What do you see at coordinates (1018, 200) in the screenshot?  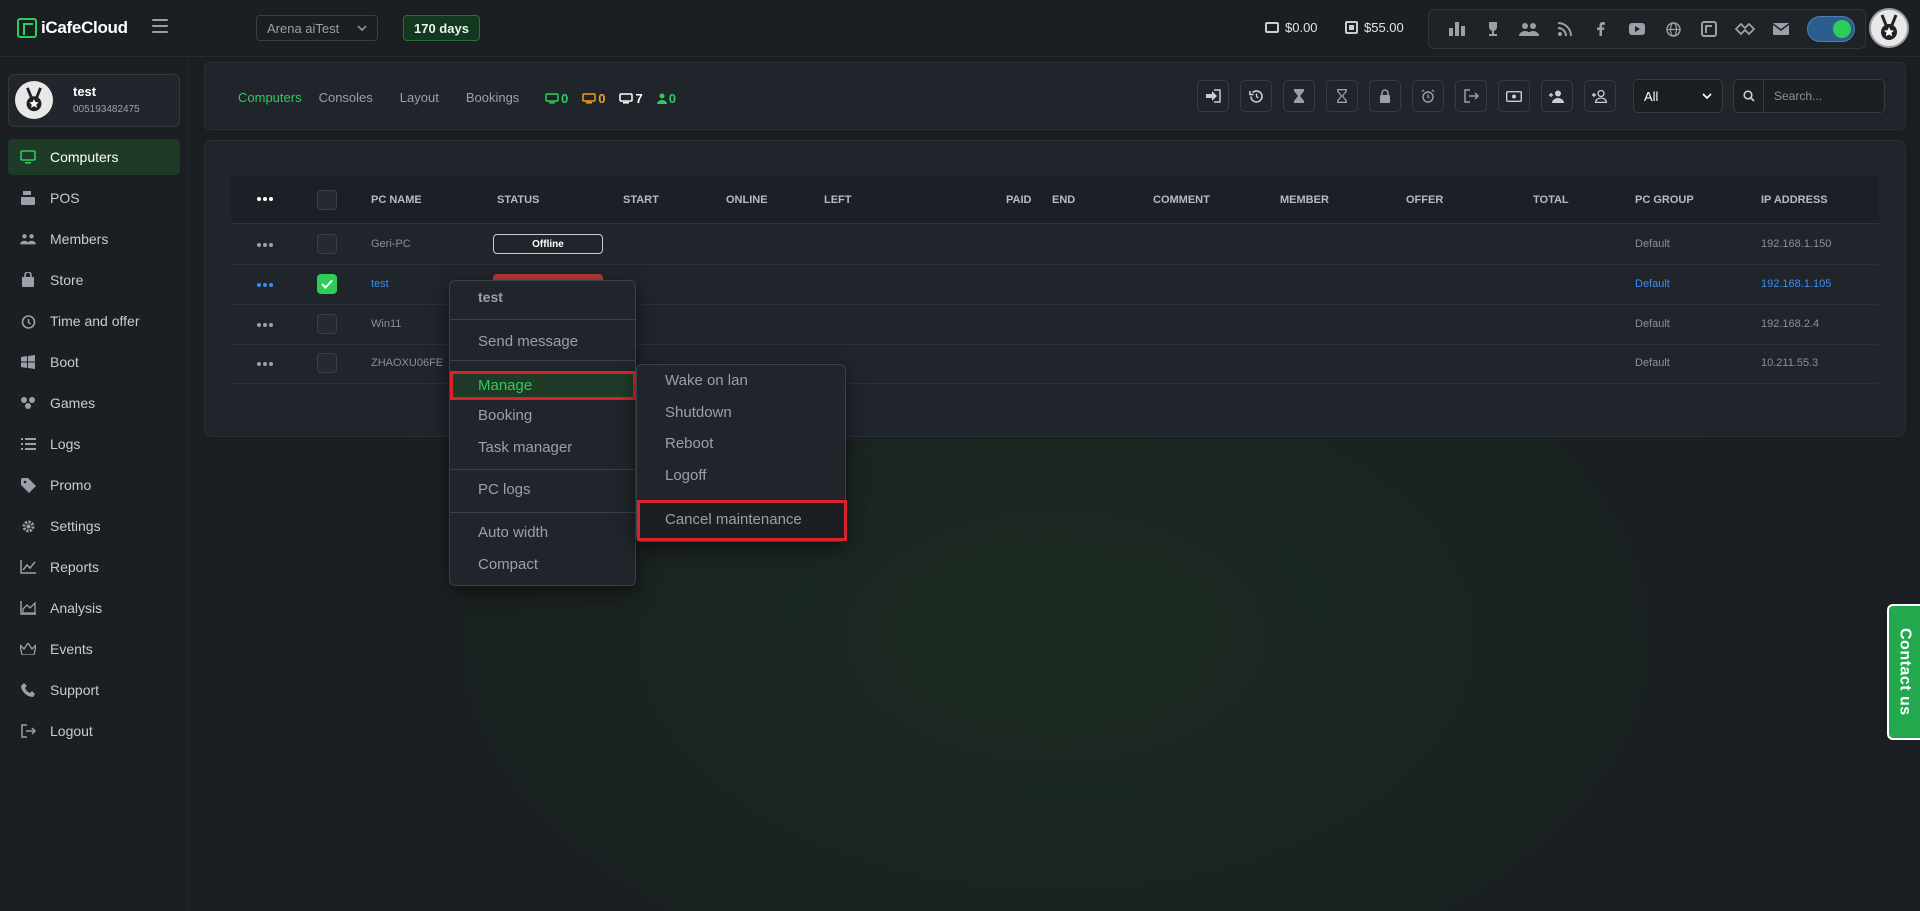 I see `column-header-paid: PAID` at bounding box center [1018, 200].